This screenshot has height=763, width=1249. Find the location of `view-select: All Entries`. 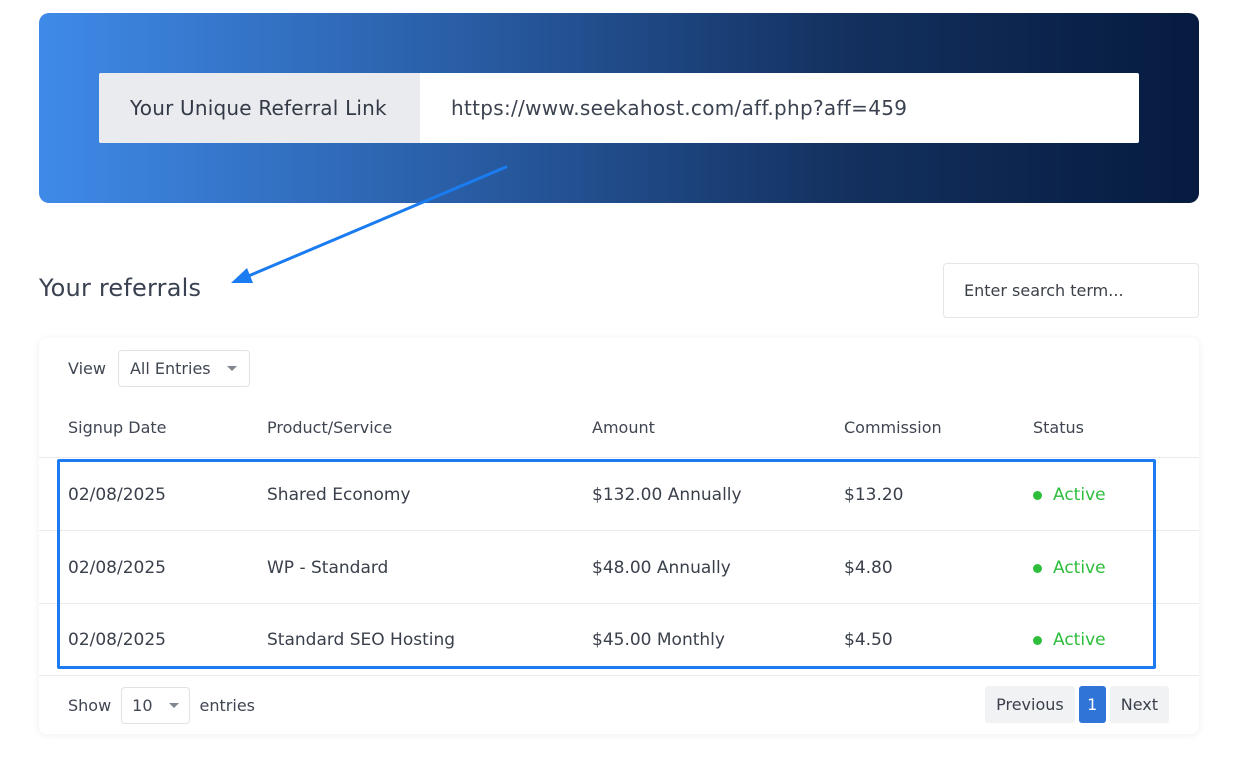

view-select: All Entries is located at coordinates (183, 368).